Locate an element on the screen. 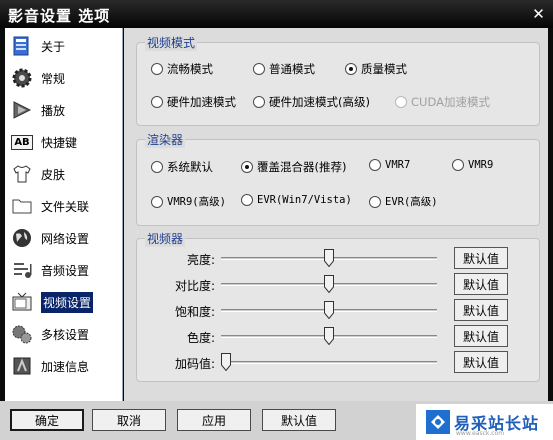 The width and height of the screenshot is (553, 440). radio-renderer-overlay-mixer: 覆盖混合器(推荐) is located at coordinates (293, 167).